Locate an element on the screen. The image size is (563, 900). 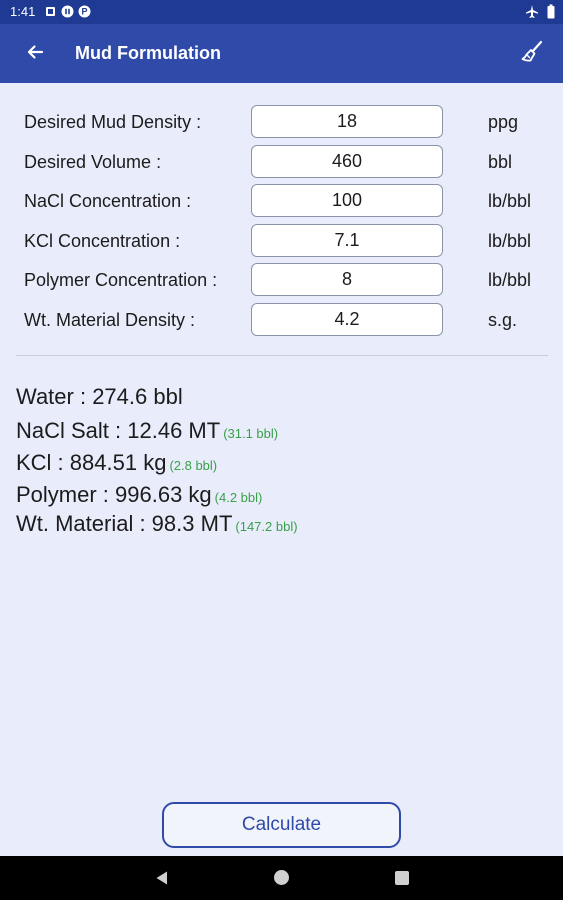
result-wt-material: Wt. Material : 98.3 MT (147.2 bbl) is located at coordinates (157, 524).